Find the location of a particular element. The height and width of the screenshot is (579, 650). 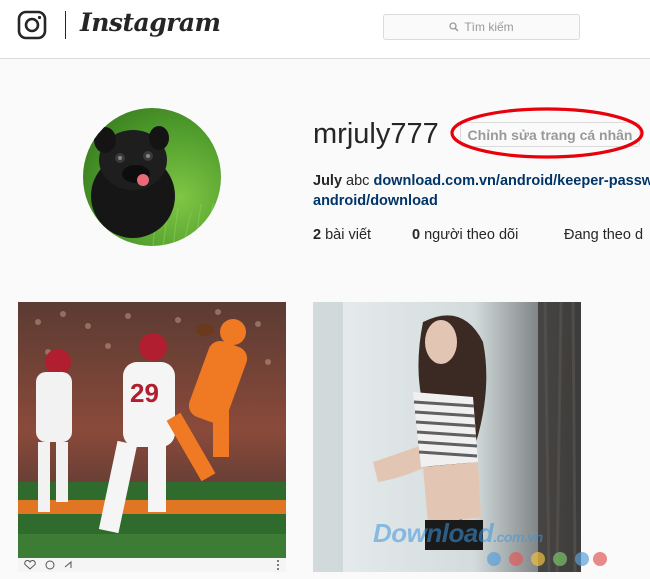

bio-name: July is located at coordinates (328, 181).